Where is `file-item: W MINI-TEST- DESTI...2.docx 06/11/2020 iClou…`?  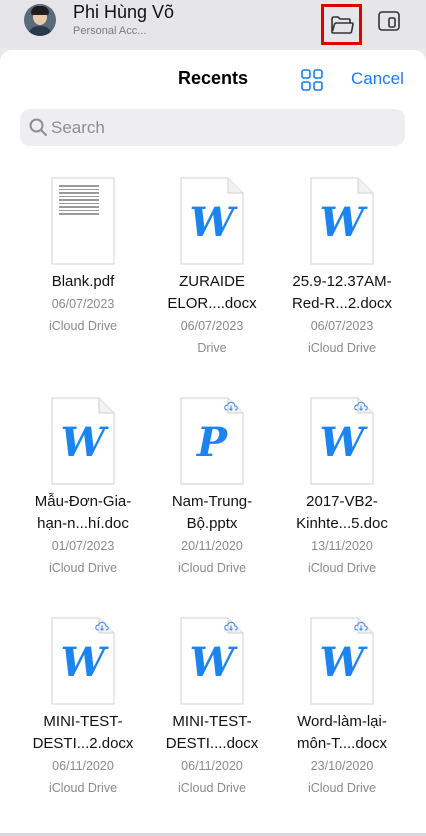 file-item: W MINI-TEST- DESTI...2.docx 06/11/2020 iClou… is located at coordinates (83, 708).